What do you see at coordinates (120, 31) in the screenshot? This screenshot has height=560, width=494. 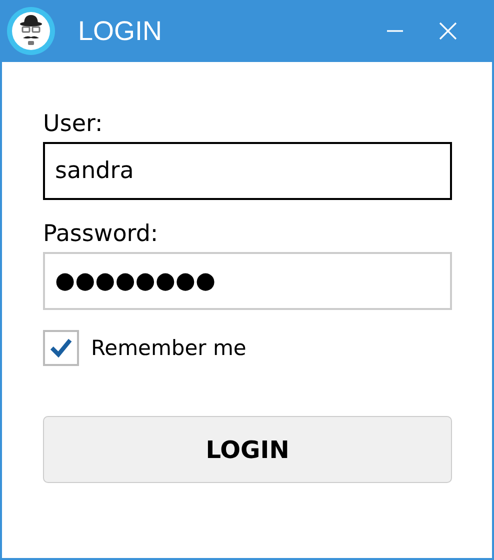 I see `window-title: LOGIN` at bounding box center [120, 31].